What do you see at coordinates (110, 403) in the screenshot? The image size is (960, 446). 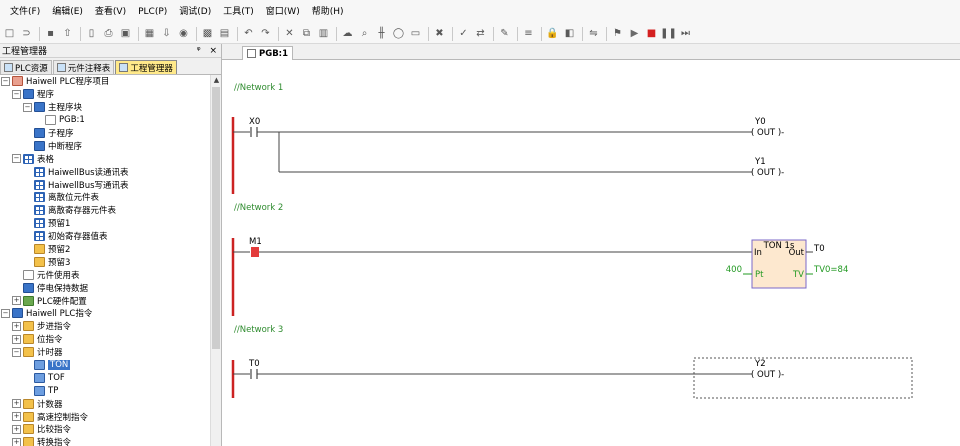 I see `tree-item: + 计数器` at bounding box center [110, 403].